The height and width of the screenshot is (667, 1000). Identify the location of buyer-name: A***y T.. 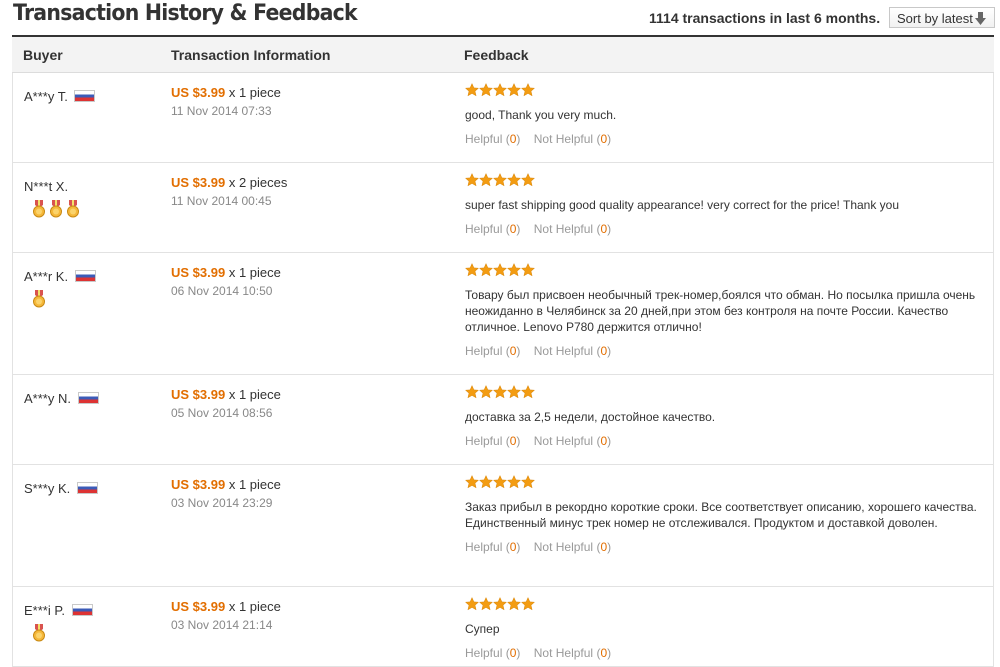
(46, 96).